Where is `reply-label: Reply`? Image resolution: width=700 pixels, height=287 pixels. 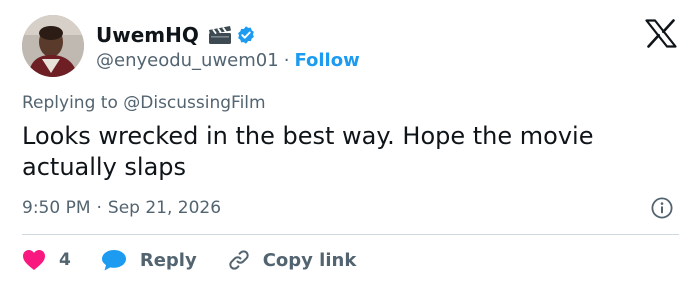 reply-label: Reply is located at coordinates (168, 260).